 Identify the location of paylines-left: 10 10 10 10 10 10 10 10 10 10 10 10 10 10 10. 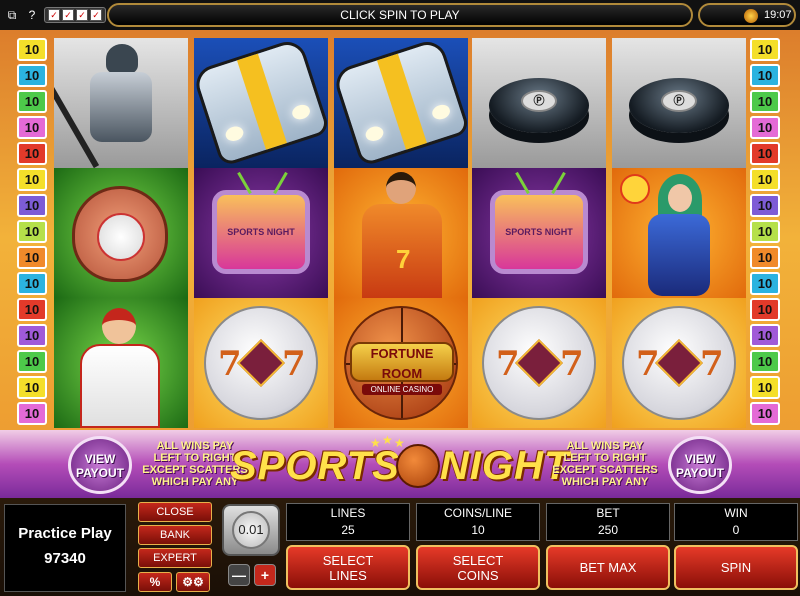
(34, 231).